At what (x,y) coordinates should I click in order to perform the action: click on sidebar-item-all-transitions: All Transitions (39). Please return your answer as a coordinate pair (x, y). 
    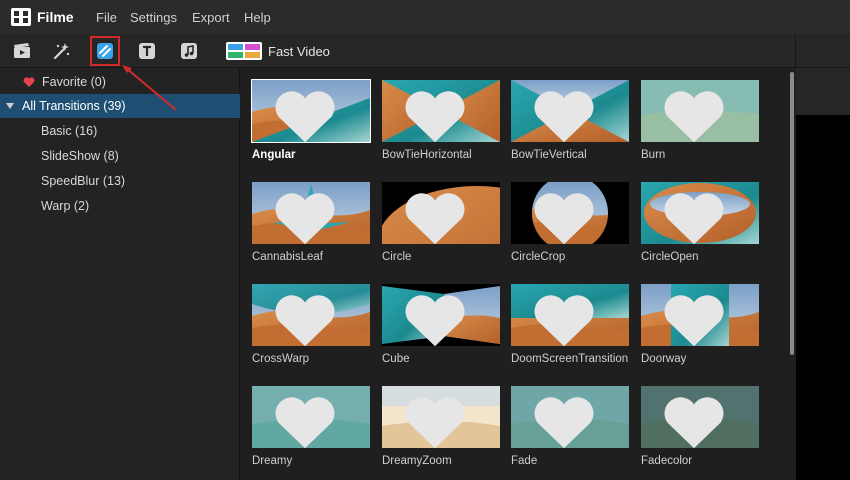
    Looking at the image, I should click on (120, 106).